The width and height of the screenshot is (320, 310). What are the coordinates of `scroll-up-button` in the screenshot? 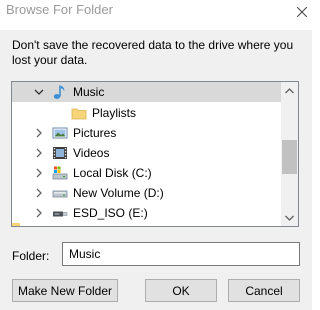 It's located at (289, 90).